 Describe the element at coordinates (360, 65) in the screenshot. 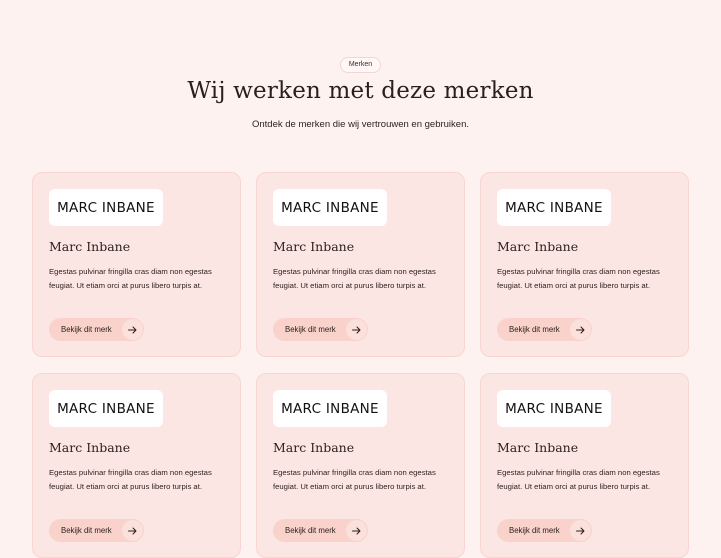

I see `section-badge: Merken` at that location.